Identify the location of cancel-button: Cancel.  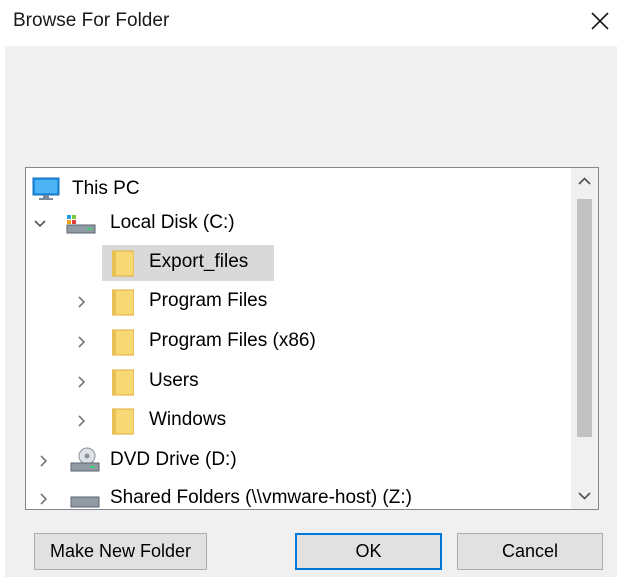
(530, 551).